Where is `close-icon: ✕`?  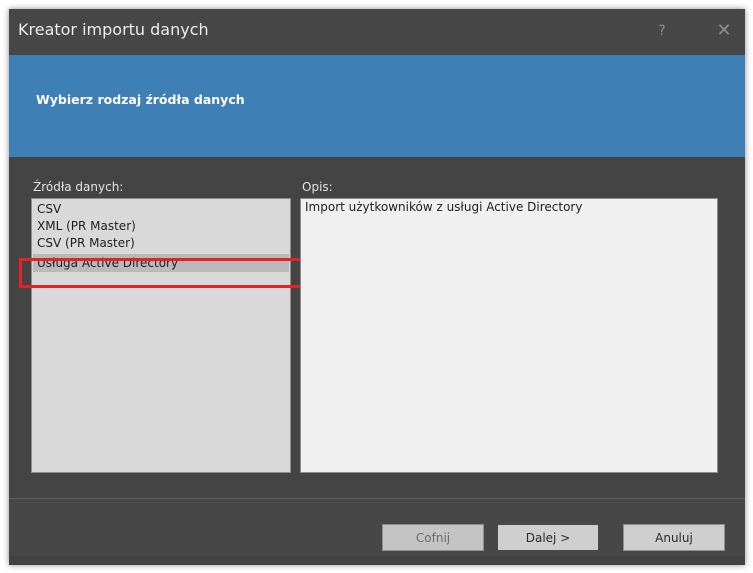
close-icon: ✕ is located at coordinates (724, 31).